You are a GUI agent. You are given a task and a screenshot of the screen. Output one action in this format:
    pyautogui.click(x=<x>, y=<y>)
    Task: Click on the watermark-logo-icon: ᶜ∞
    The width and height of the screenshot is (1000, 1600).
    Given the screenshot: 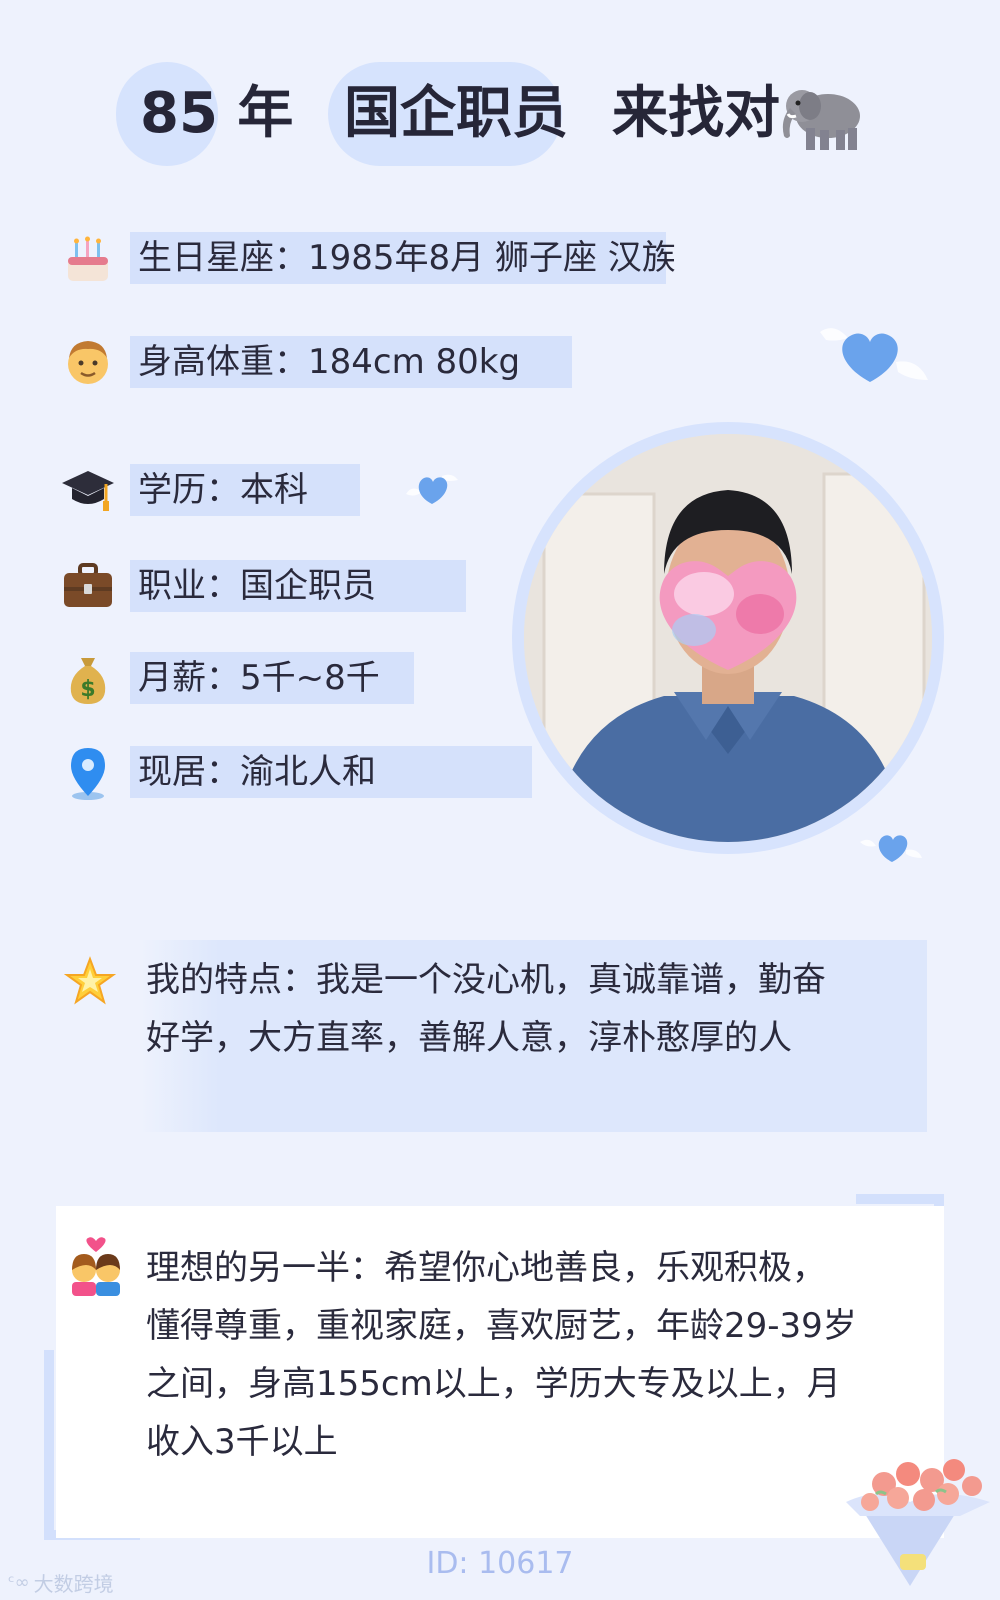 What is the action you would take?
    pyautogui.click(x=19, y=1582)
    